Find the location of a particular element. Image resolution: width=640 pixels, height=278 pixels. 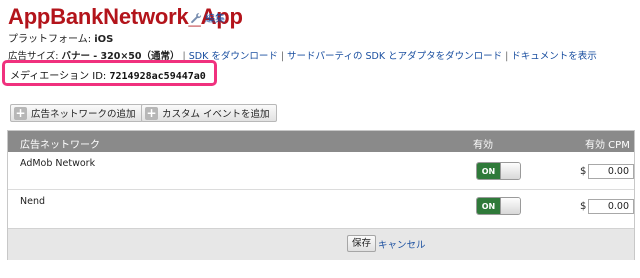

wrench-icon is located at coordinates (196, 17).